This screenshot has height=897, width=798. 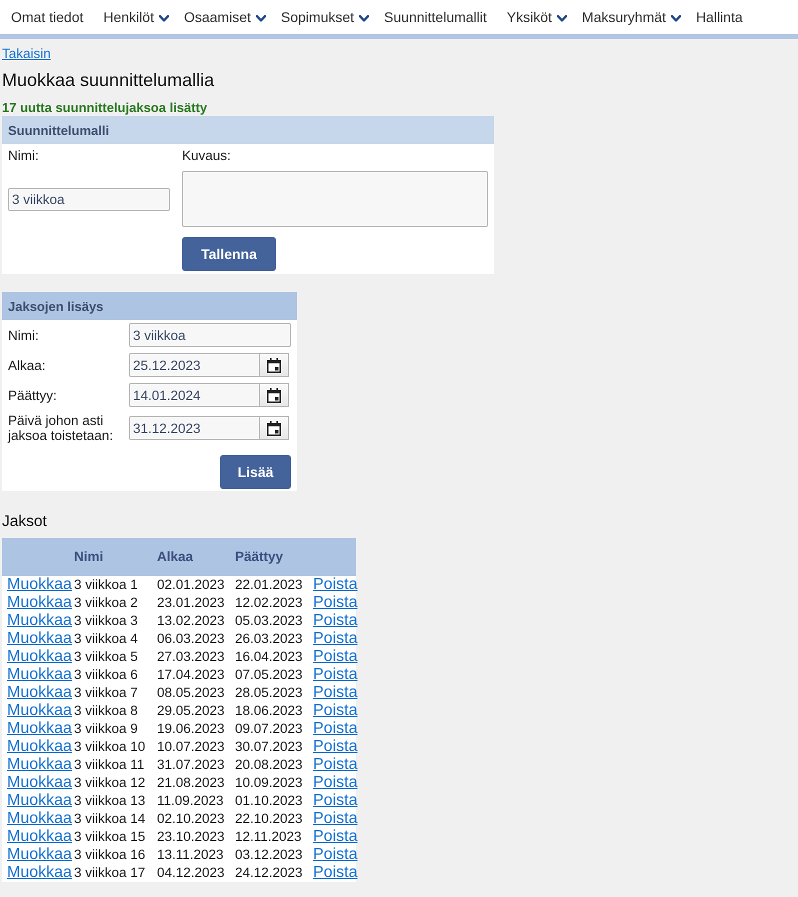 I want to click on column-header: Alkaa, so click(x=175, y=557).